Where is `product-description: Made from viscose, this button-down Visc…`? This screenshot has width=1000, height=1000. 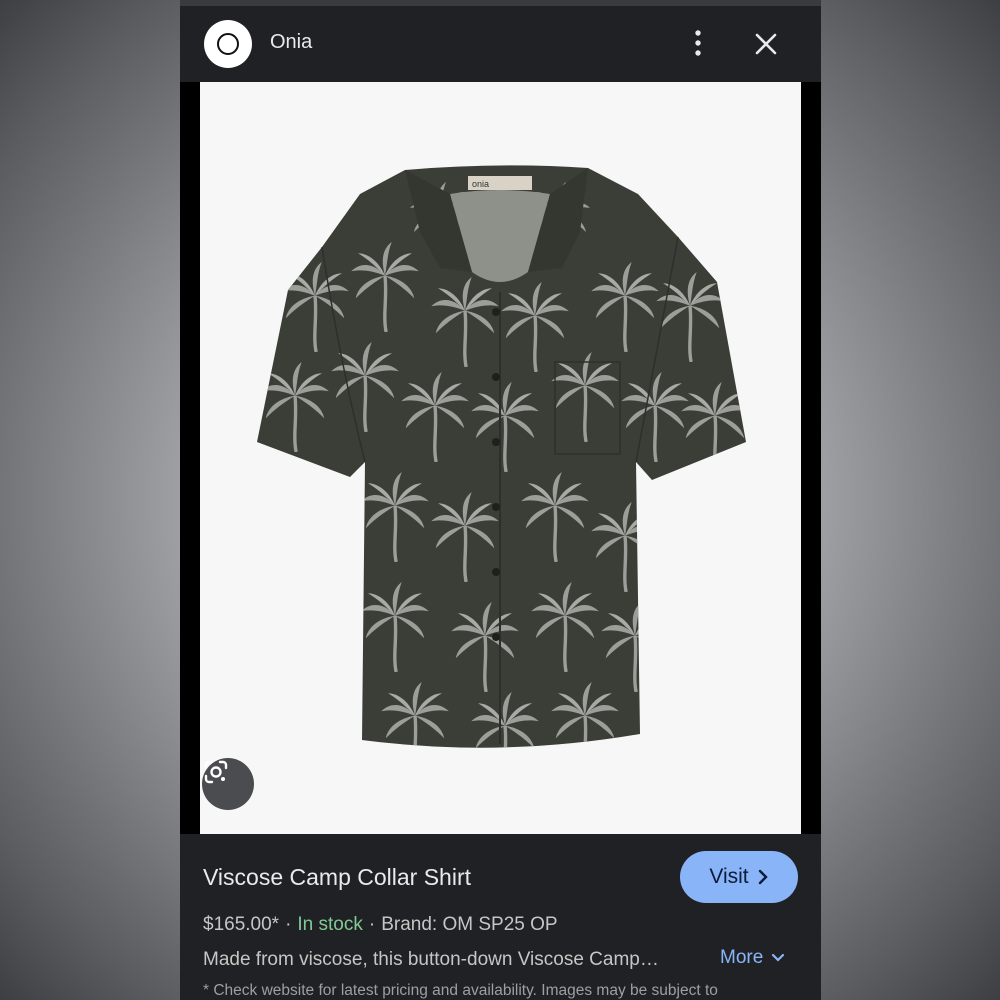 product-description: Made from viscose, this button-down Visc… is located at coordinates (431, 959).